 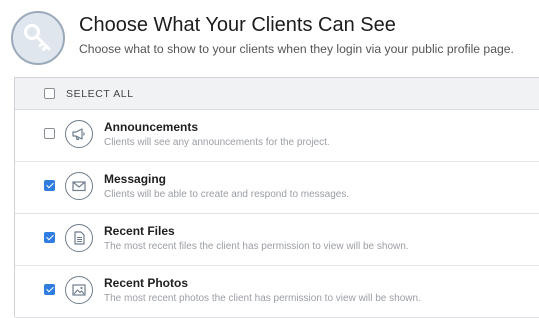 What do you see at coordinates (49, 237) in the screenshot?
I see `recent-files-checkbox` at bounding box center [49, 237].